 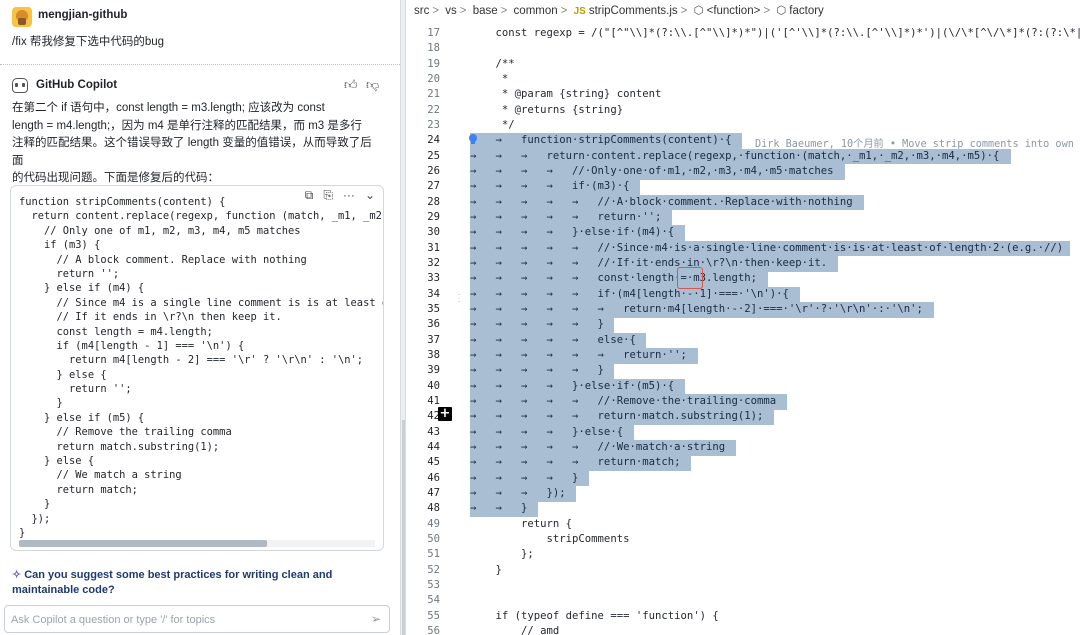 What do you see at coordinates (518, 494) in the screenshot?
I see `editor-code-line: → → → });` at bounding box center [518, 494].